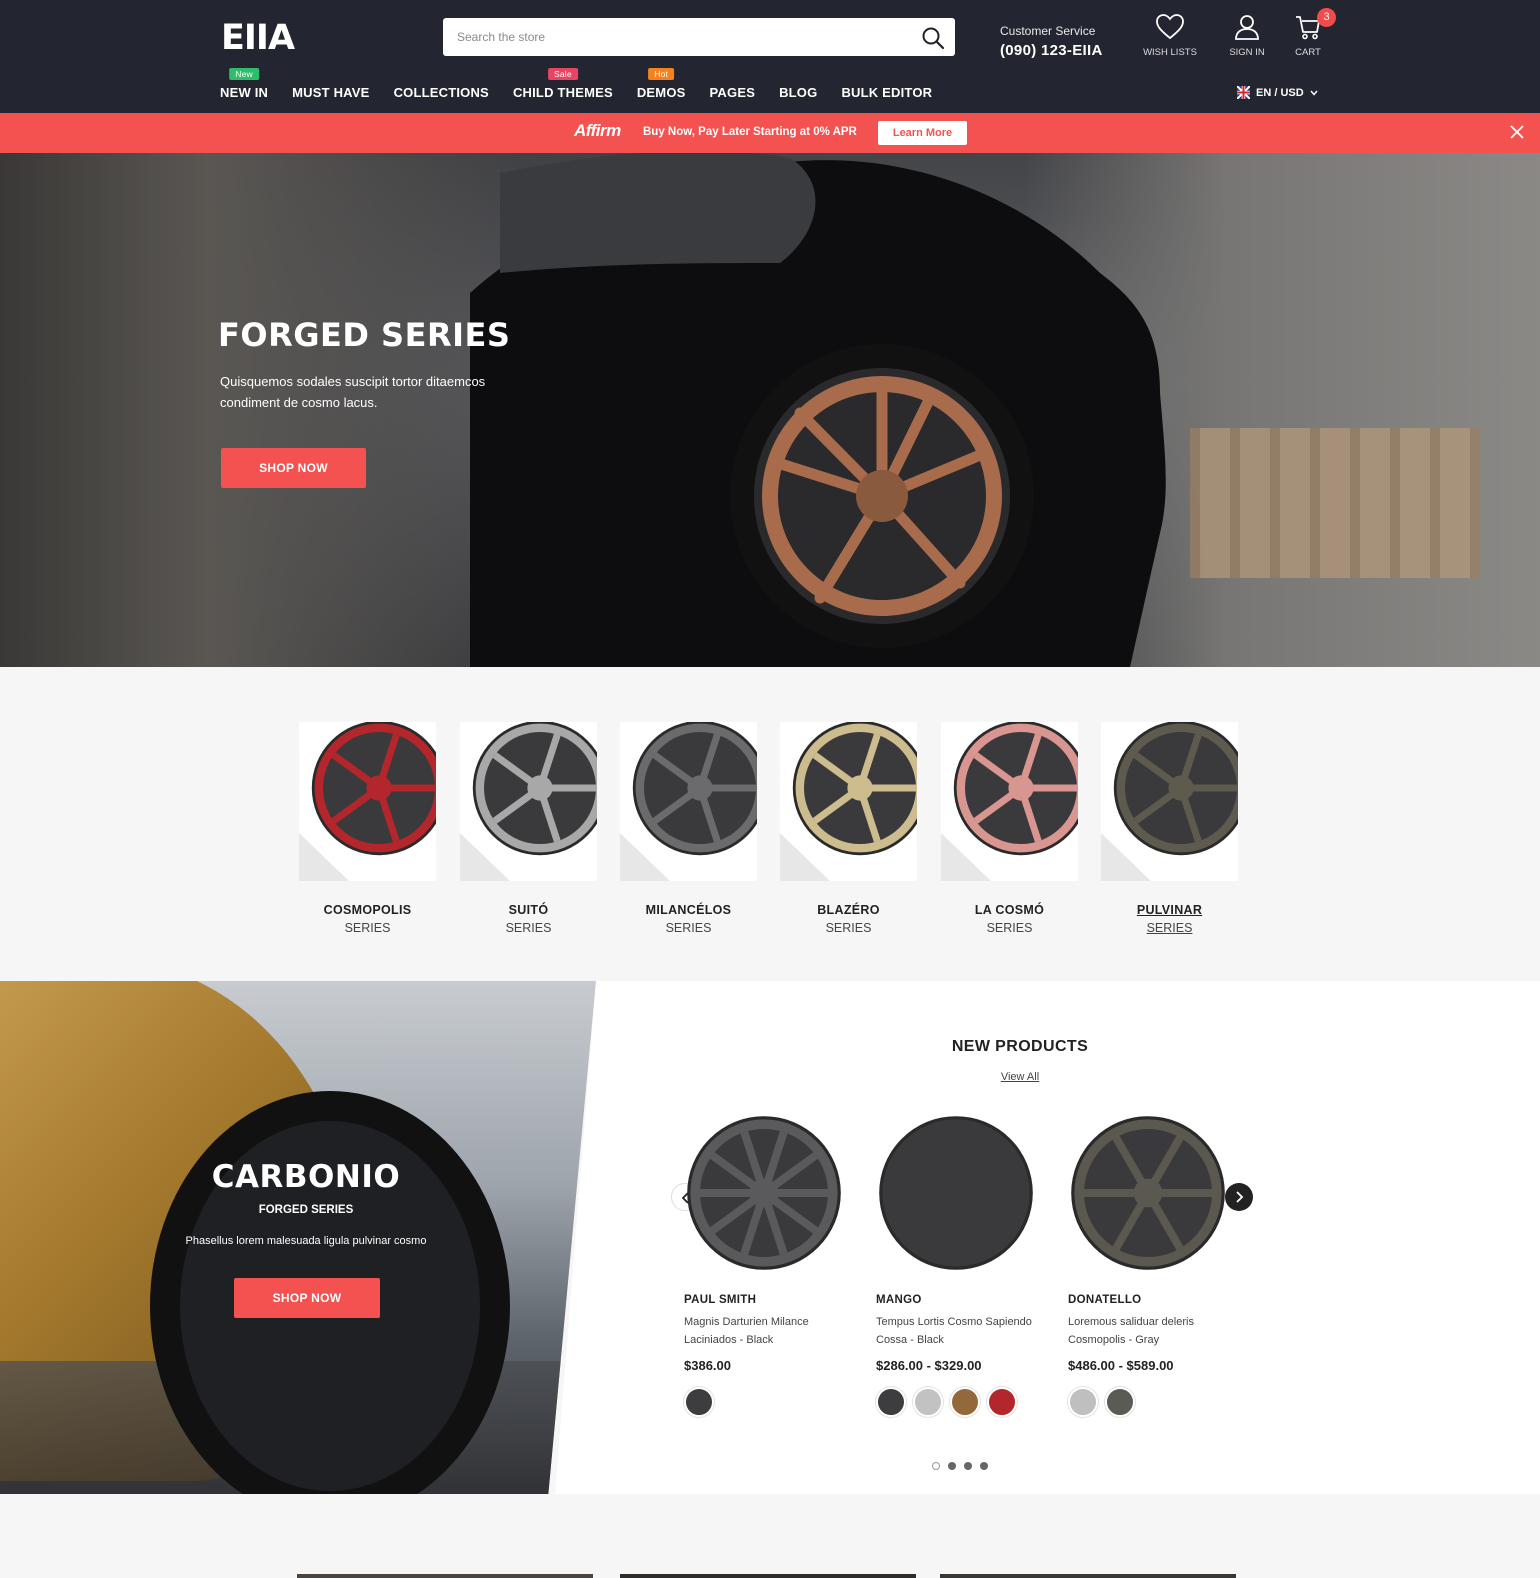  Describe the element at coordinates (562, 92) in the screenshot. I see `nav-item-label: CHILD THEMES` at that location.